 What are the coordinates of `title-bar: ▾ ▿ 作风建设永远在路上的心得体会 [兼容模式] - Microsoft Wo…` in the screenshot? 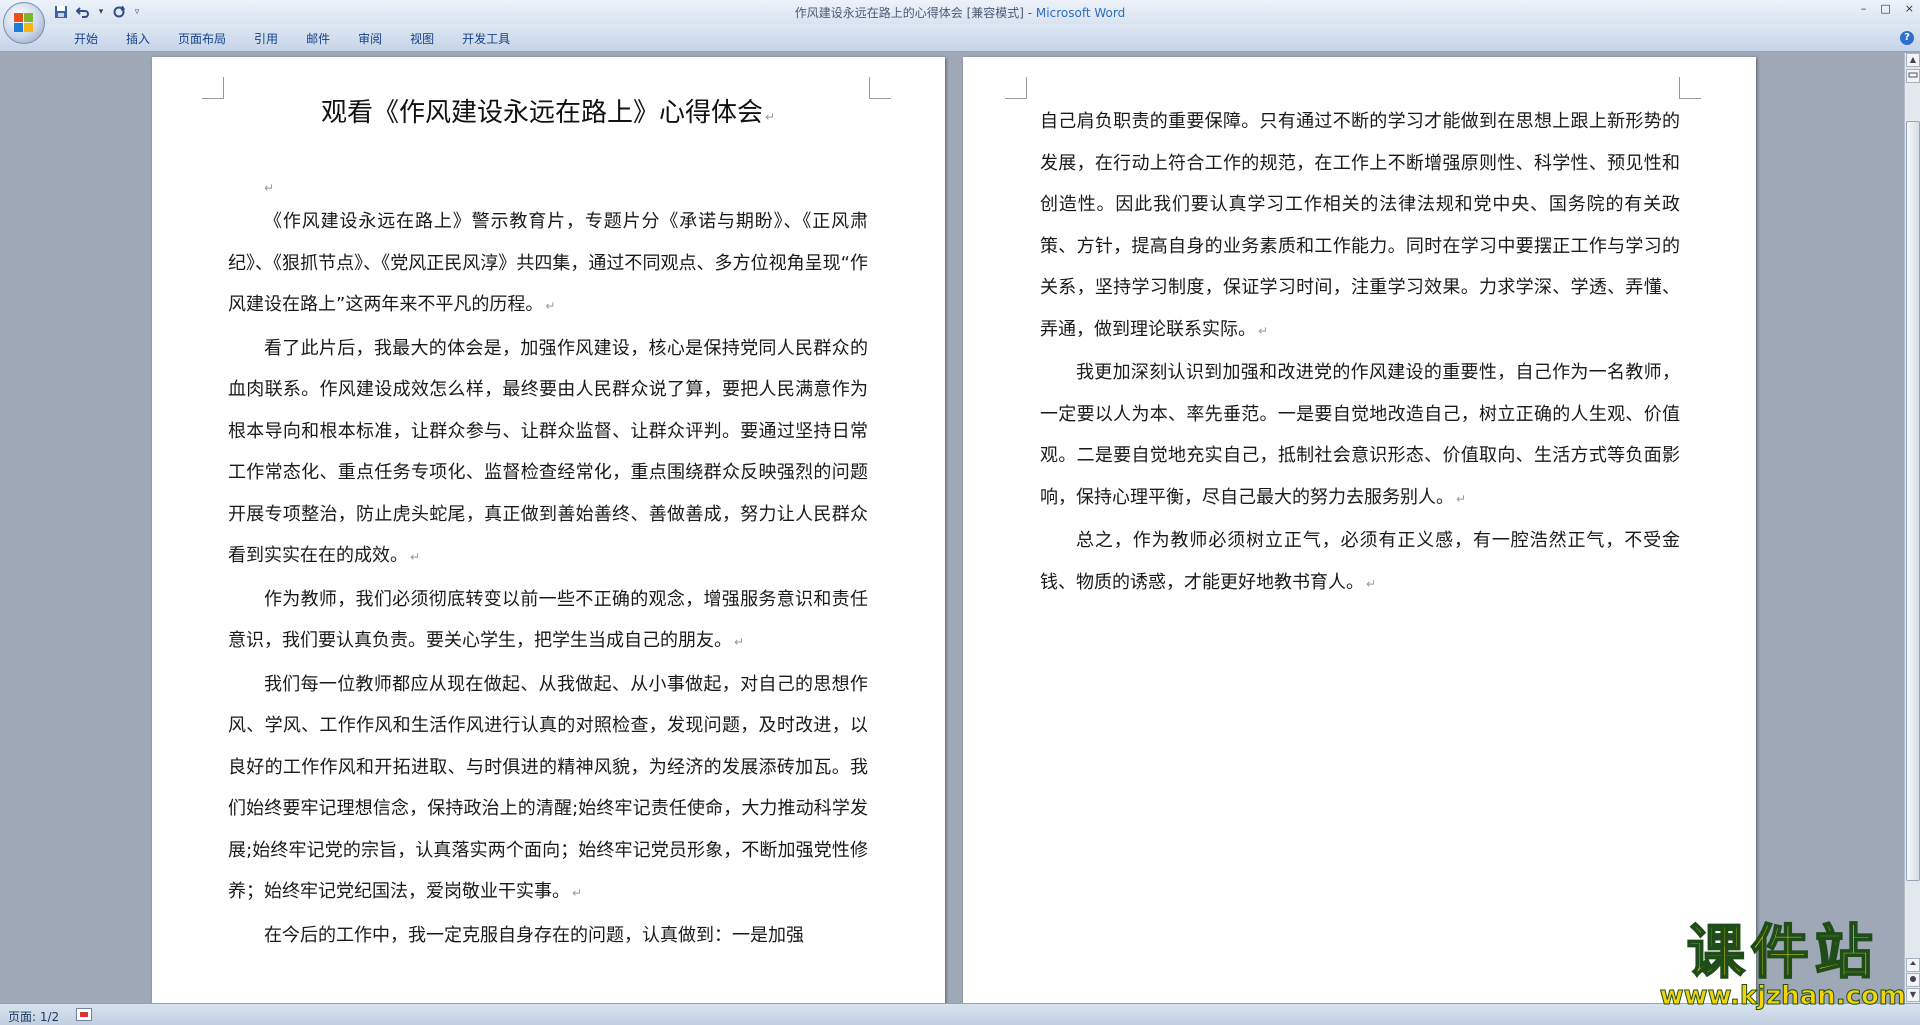 It's located at (960, 12).